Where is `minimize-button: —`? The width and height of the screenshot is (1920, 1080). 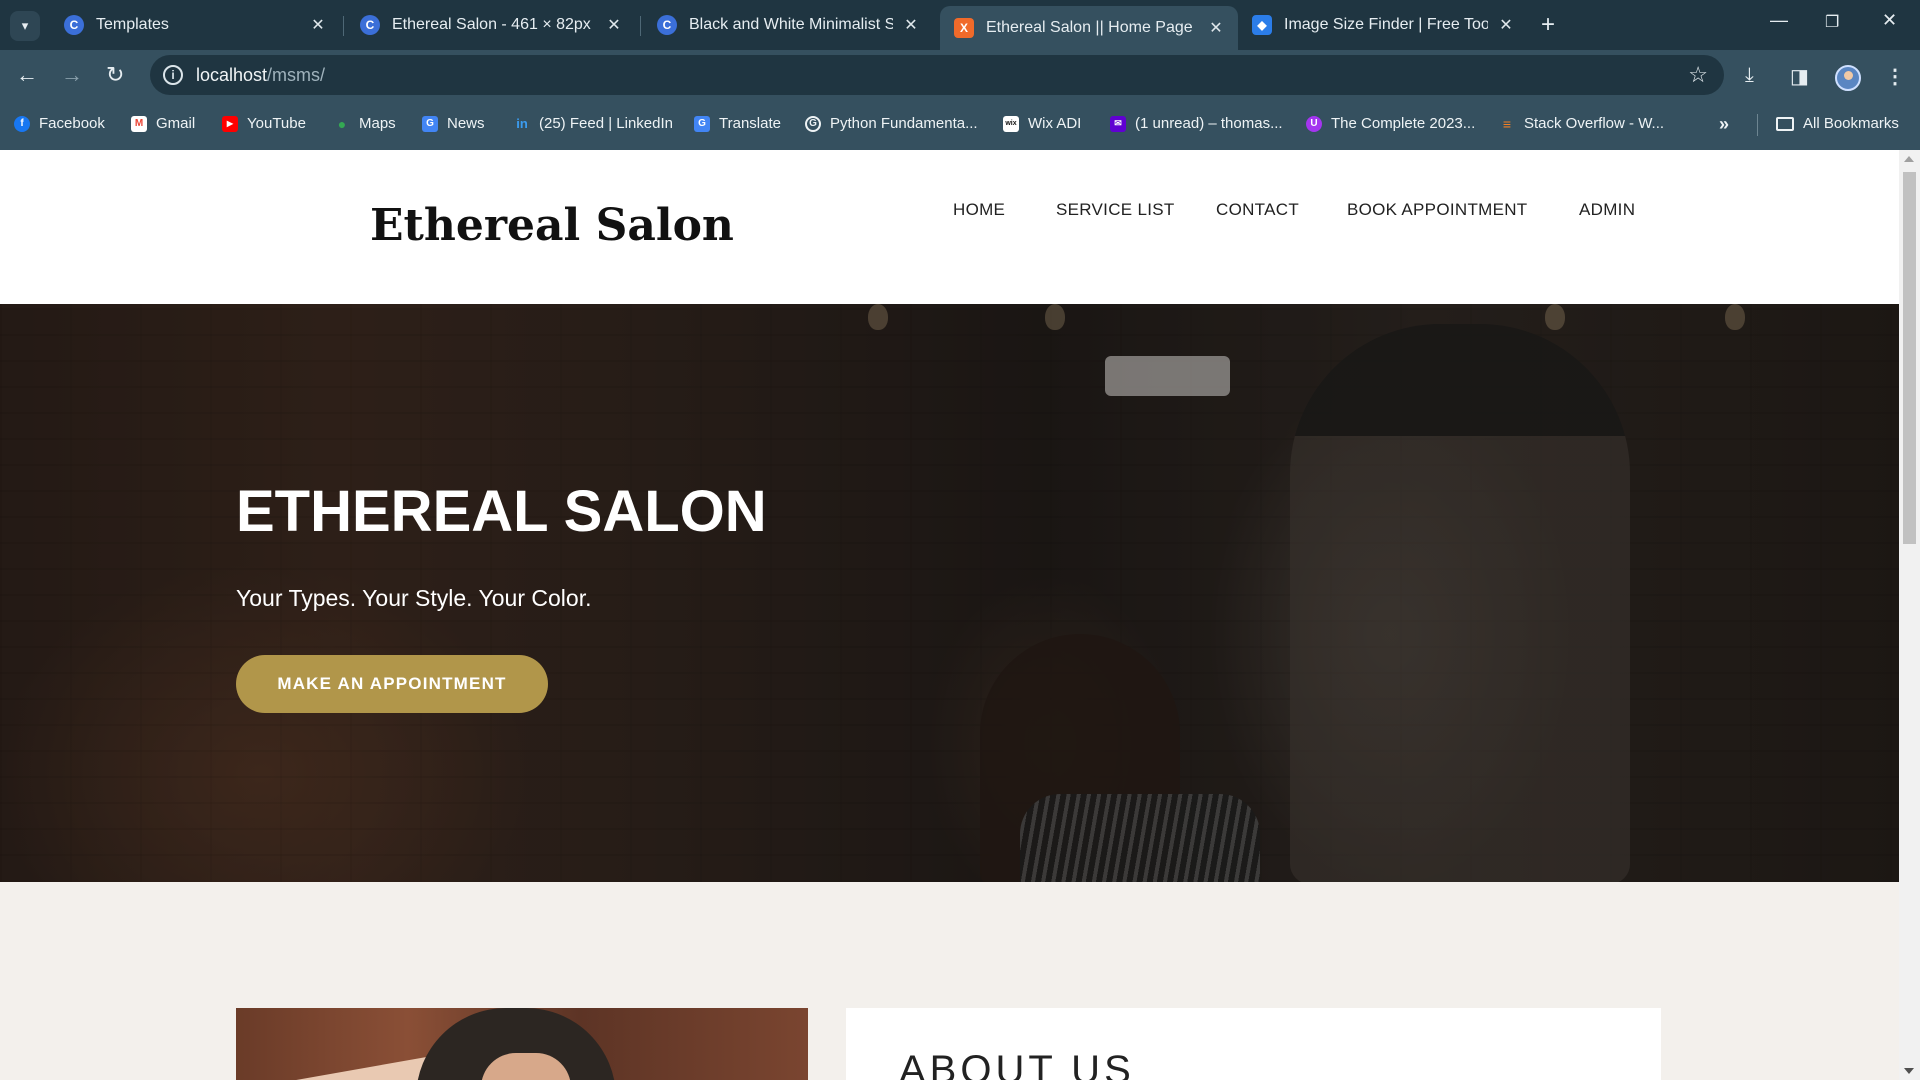 minimize-button: — is located at coordinates (1779, 20).